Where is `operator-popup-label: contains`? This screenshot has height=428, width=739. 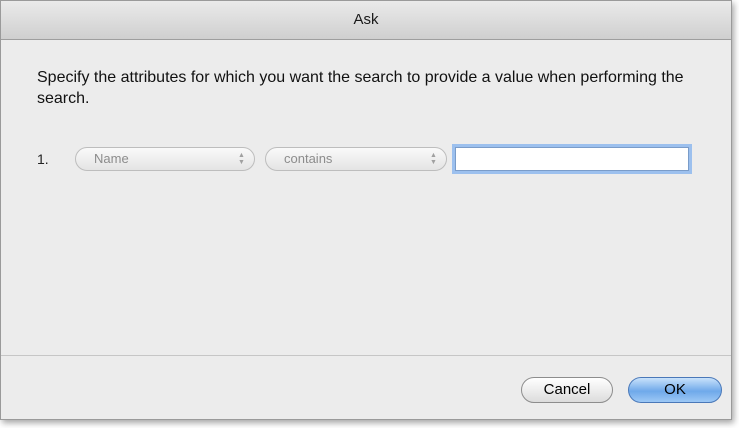 operator-popup-label: contains is located at coordinates (308, 158).